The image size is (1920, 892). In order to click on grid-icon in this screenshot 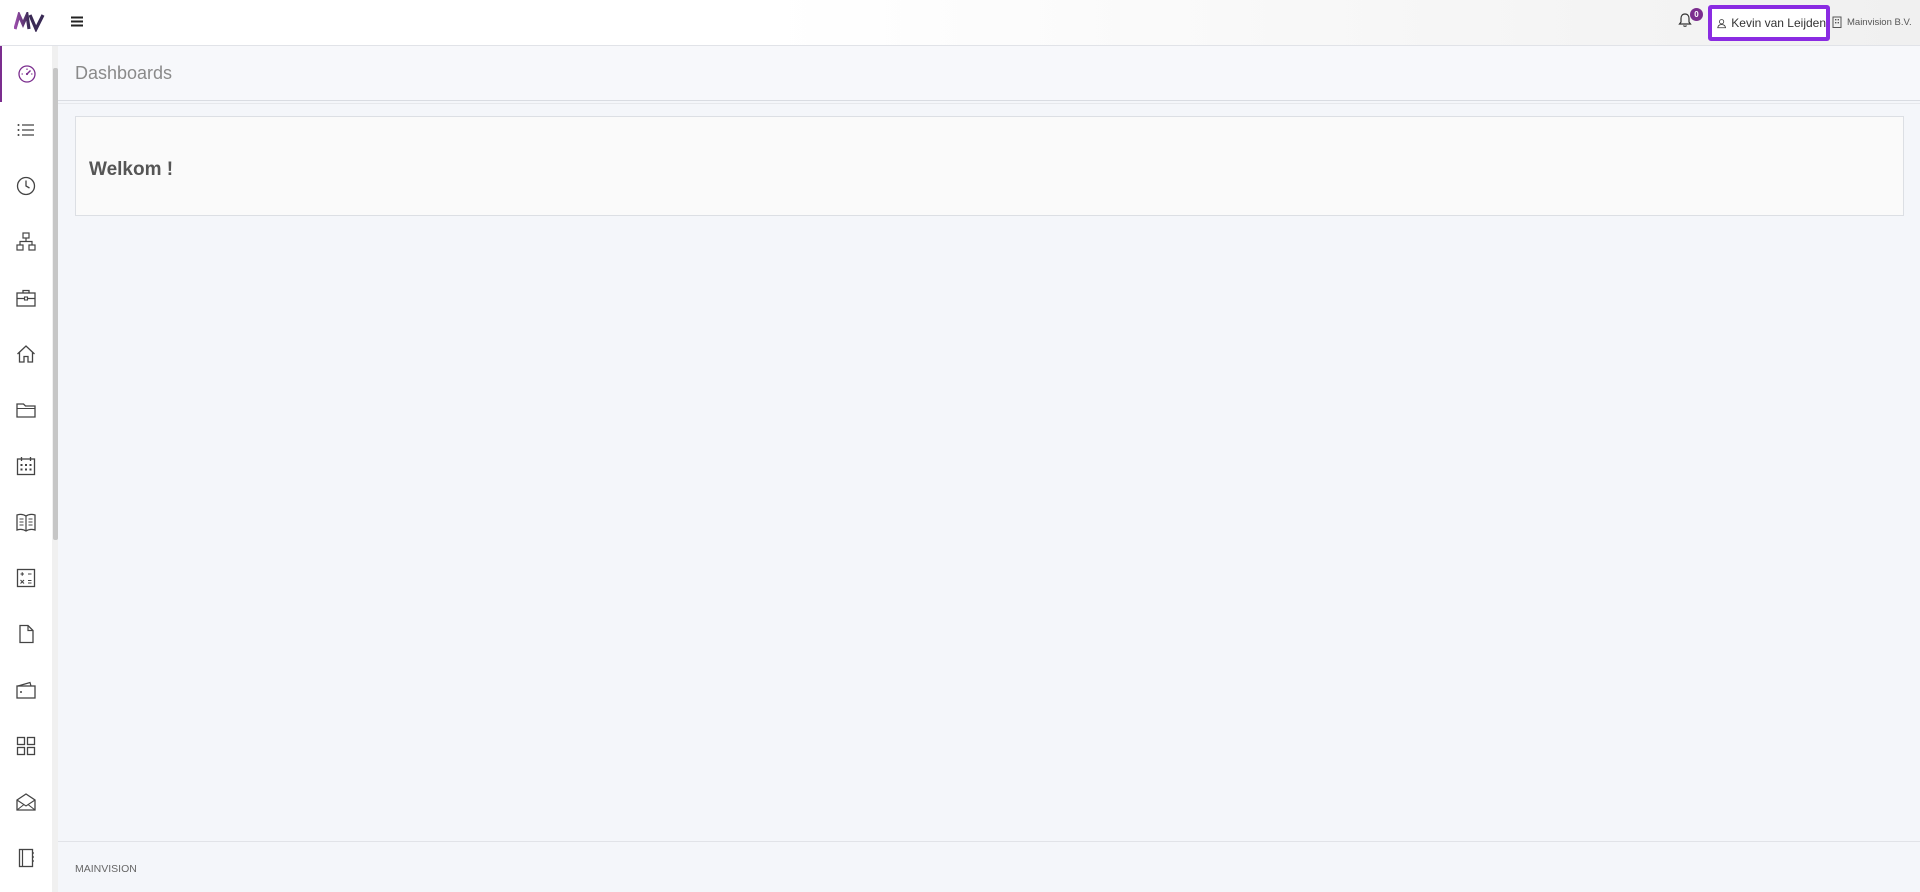, I will do `click(26, 746)`.